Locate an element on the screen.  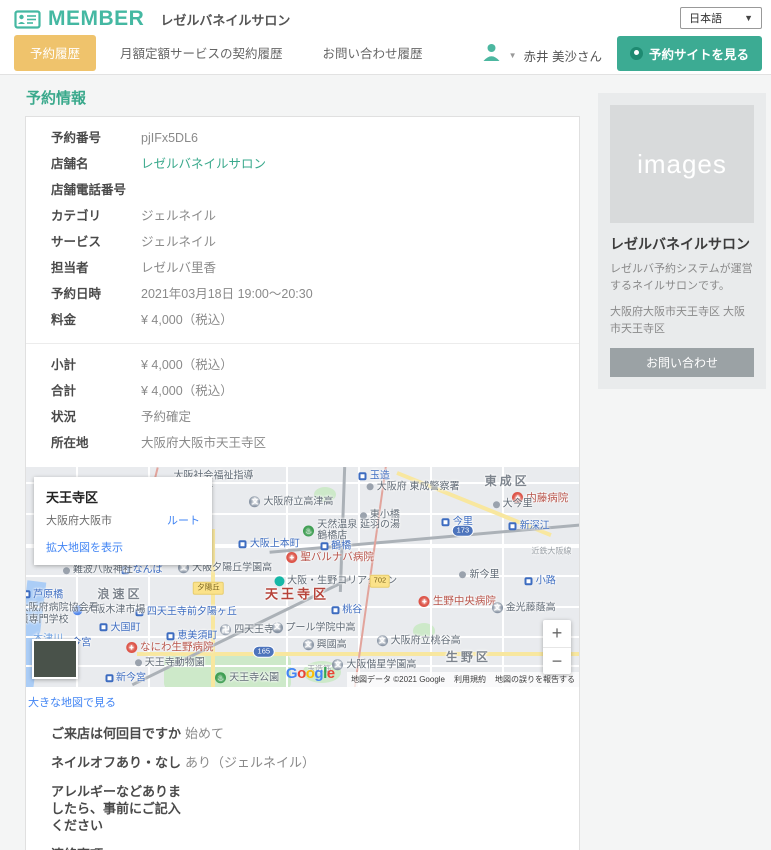
shop-description: レゼルバ予約システムが運営するネイルサロンです。 is located at coordinates (681, 278).